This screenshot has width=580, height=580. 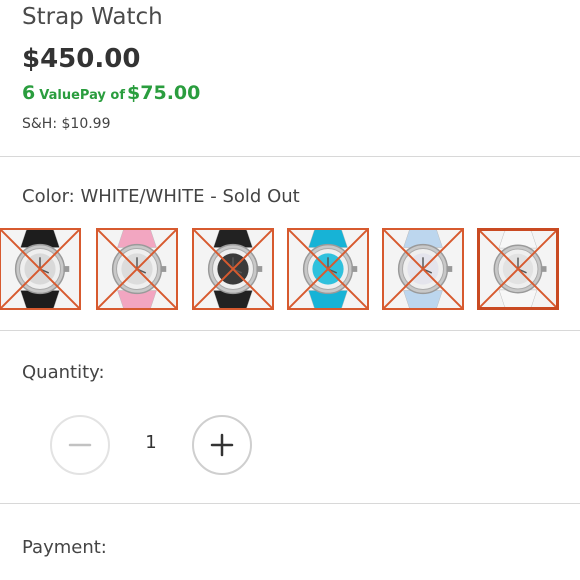 I want to click on payment-label: Payment:, so click(x=64, y=547).